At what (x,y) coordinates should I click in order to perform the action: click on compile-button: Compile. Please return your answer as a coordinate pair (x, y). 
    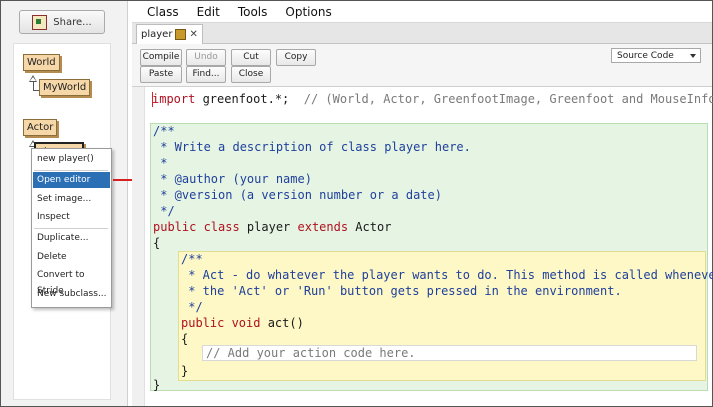
    Looking at the image, I should click on (161, 57).